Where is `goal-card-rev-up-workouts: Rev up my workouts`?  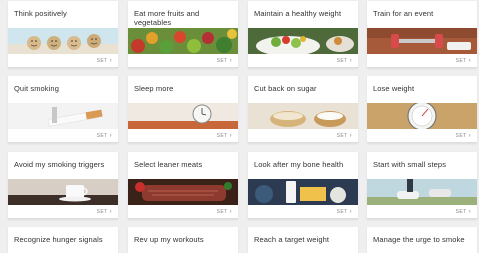 goal-card-rev-up-workouts: Rev up my workouts is located at coordinates (183, 240).